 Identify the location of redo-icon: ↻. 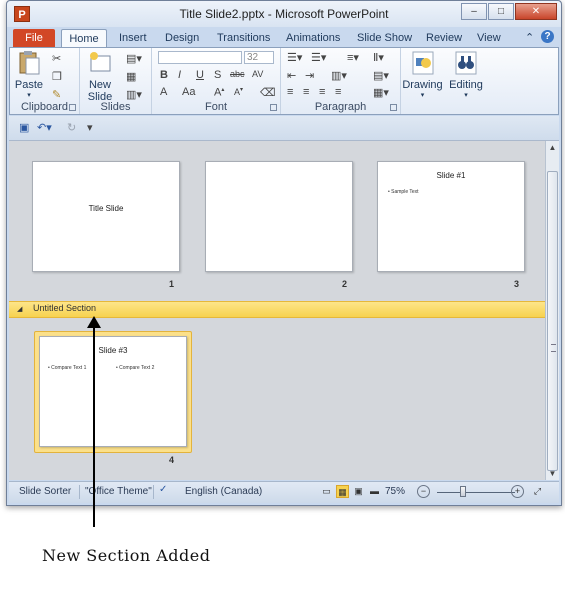
(71, 127).